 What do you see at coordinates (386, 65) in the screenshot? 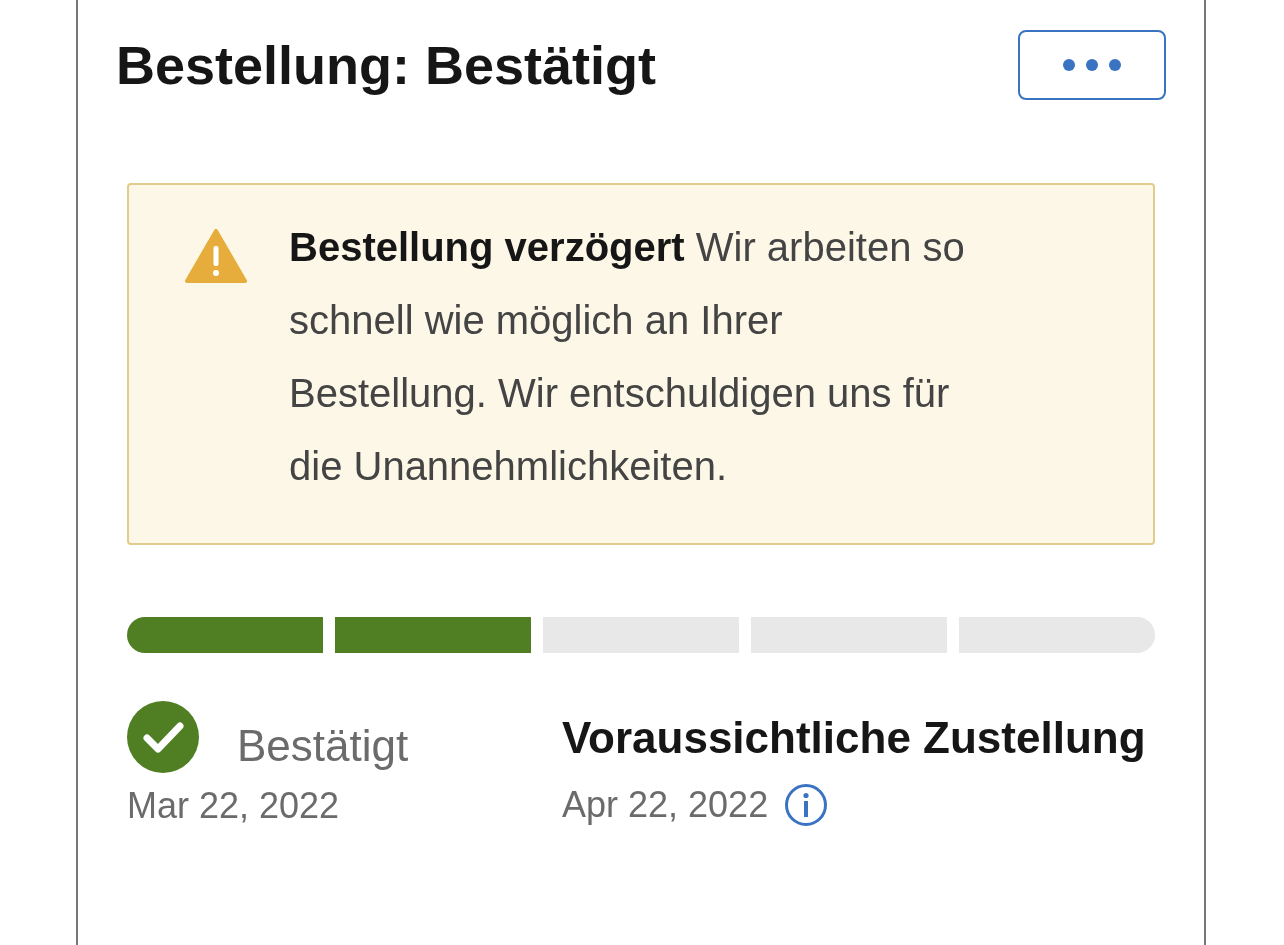
I see `order-title: Bestellung: Bestätigt` at bounding box center [386, 65].